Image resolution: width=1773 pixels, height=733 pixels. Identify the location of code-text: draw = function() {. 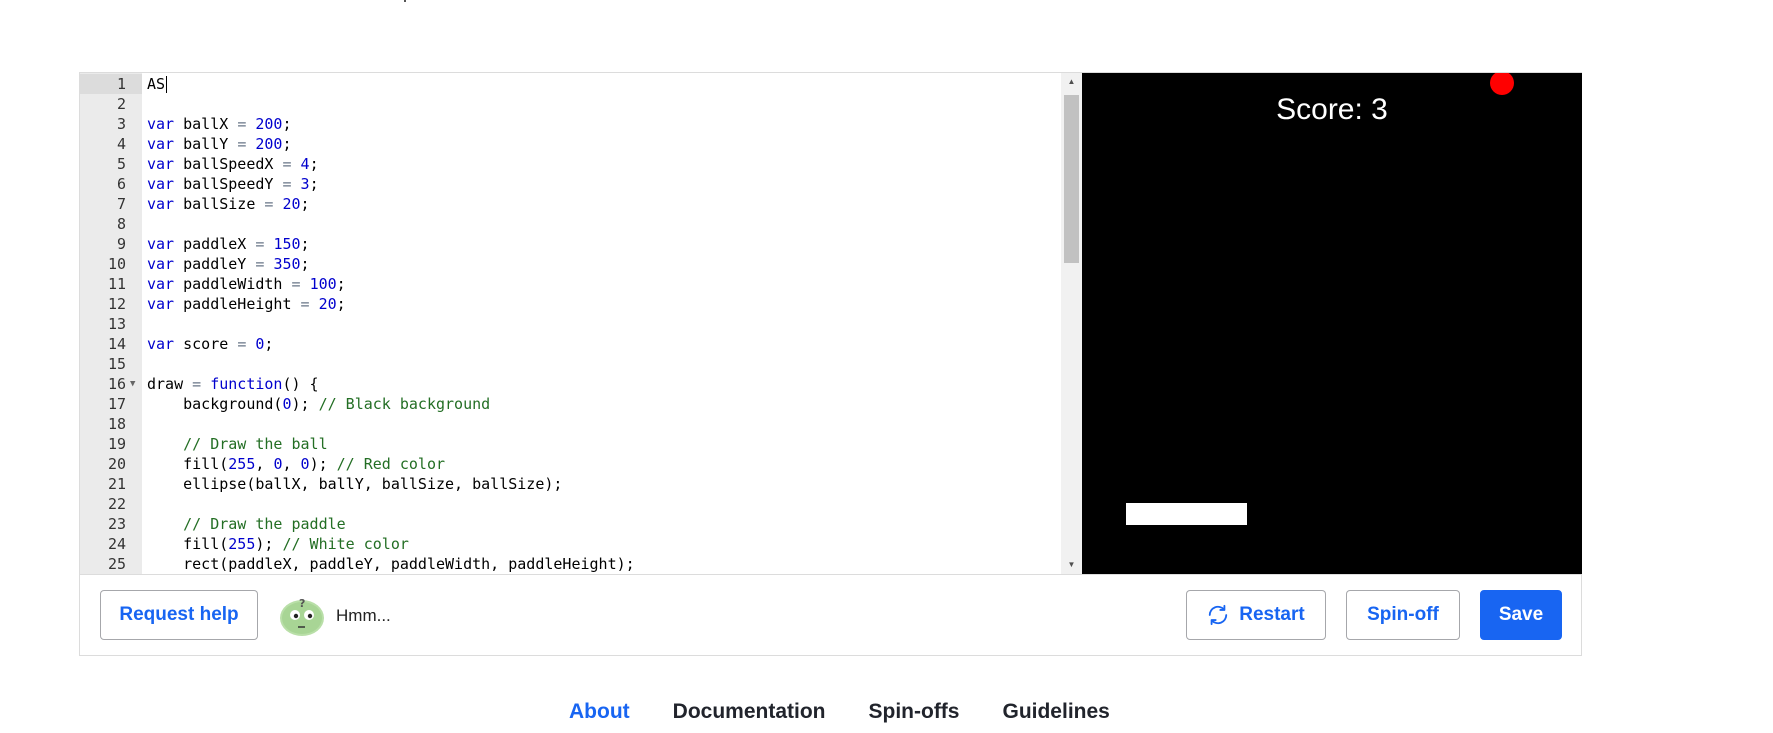
(233, 384).